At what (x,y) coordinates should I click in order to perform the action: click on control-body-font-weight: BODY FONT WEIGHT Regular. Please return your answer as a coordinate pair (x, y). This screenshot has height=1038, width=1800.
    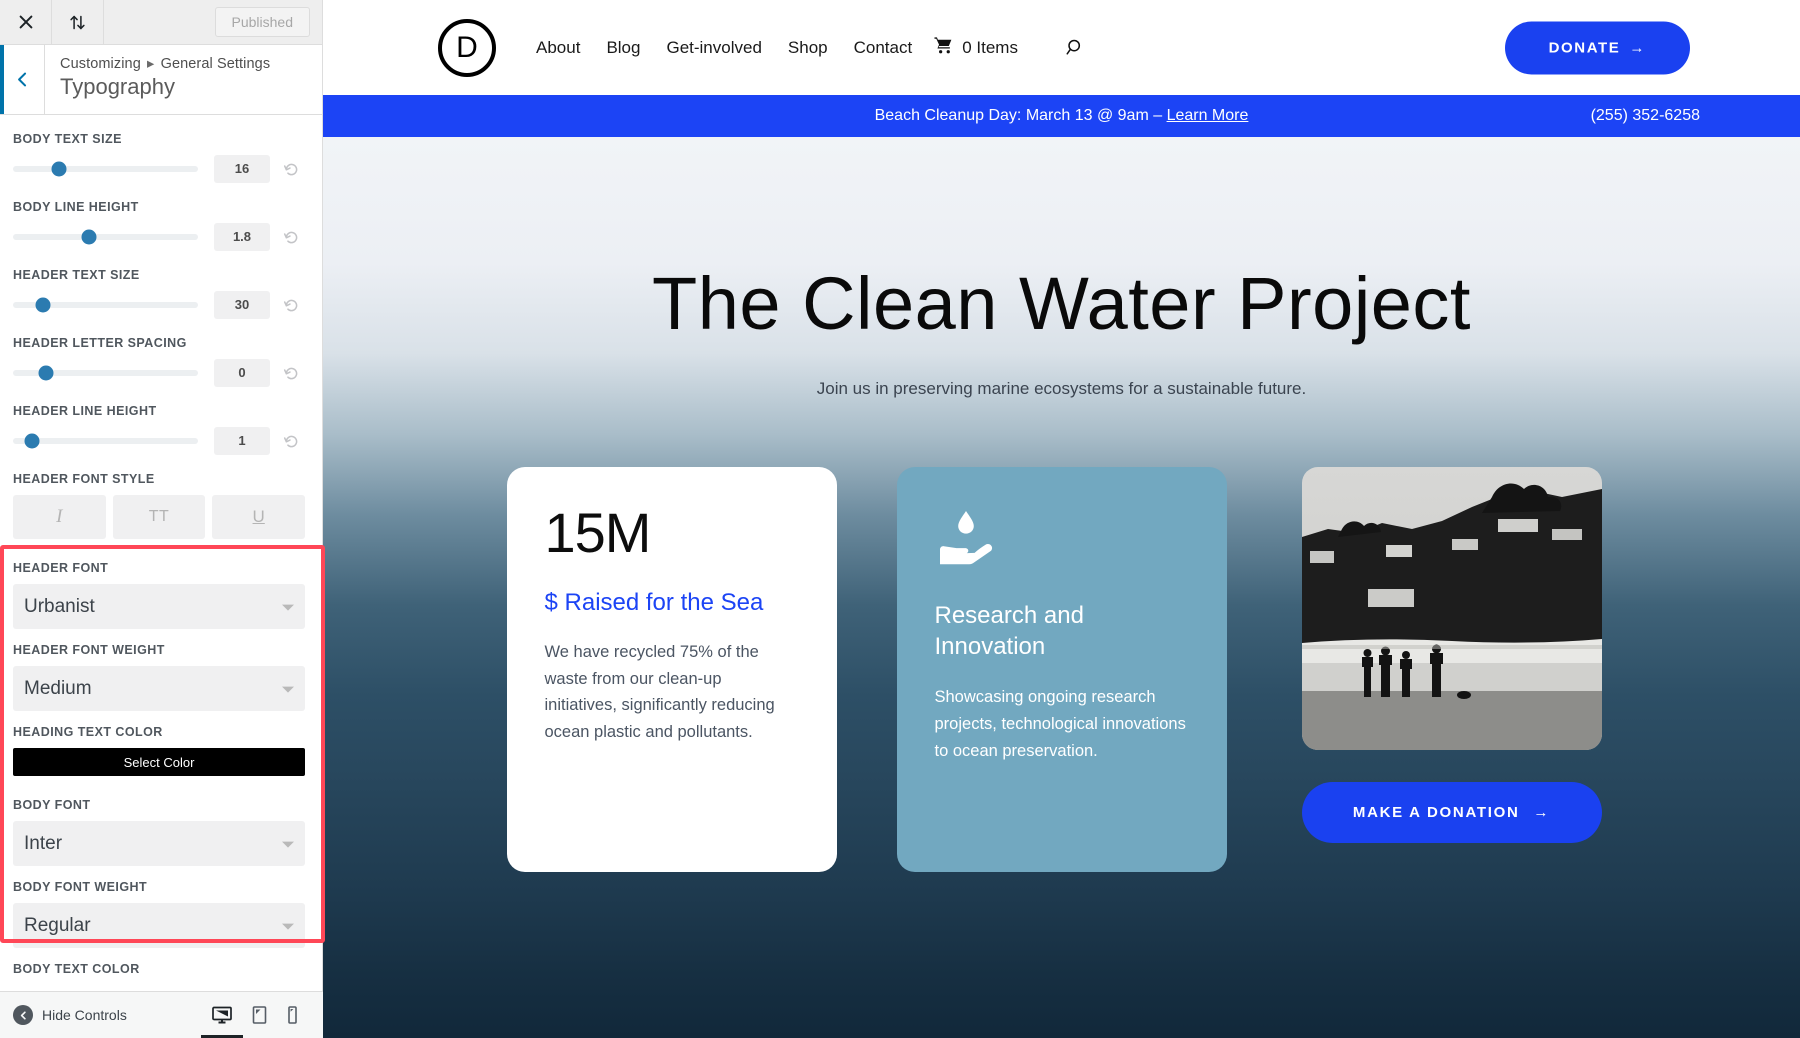
    Looking at the image, I should click on (159, 914).